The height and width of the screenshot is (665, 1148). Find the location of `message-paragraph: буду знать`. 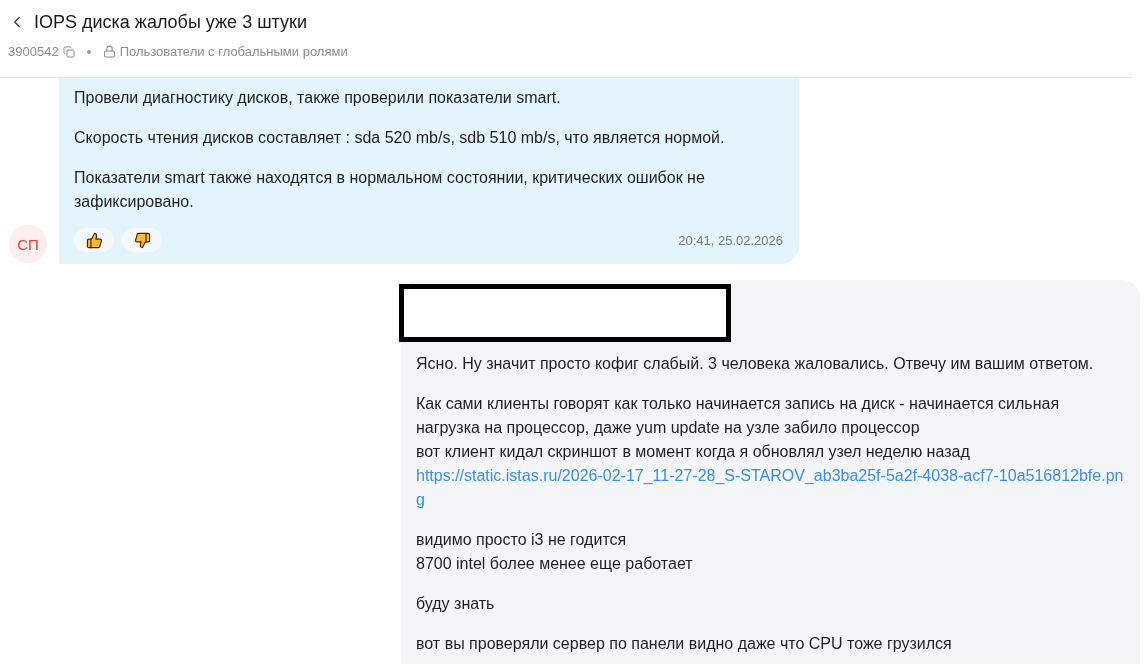

message-paragraph: буду знать is located at coordinates (456, 604).